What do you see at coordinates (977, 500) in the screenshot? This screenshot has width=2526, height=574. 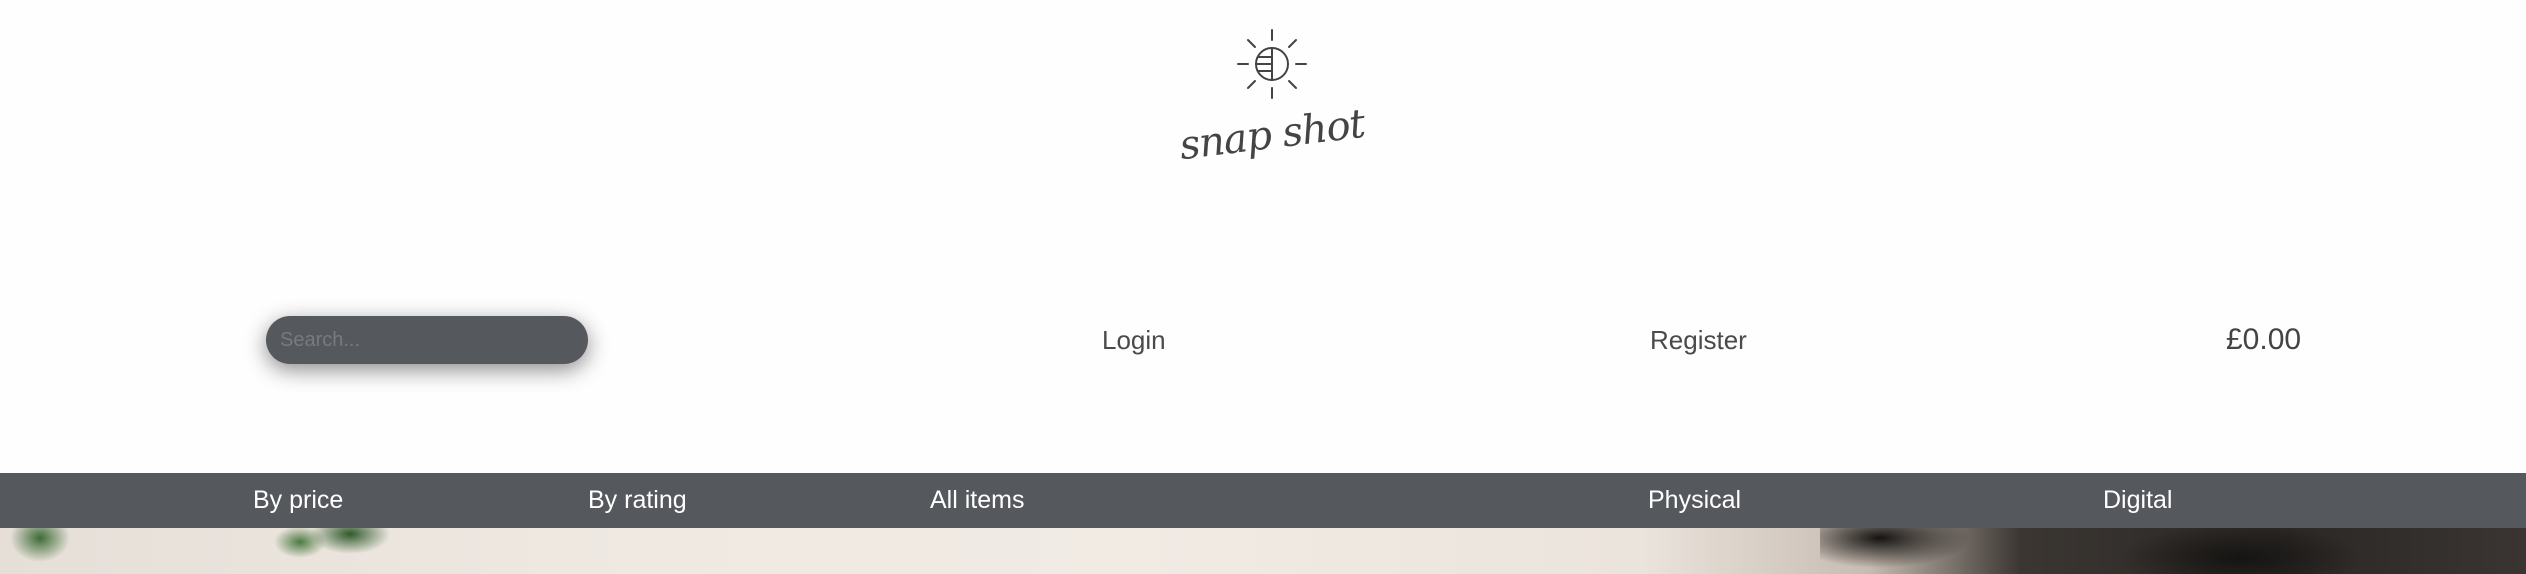 I see `nav-item-all-items: All items` at bounding box center [977, 500].